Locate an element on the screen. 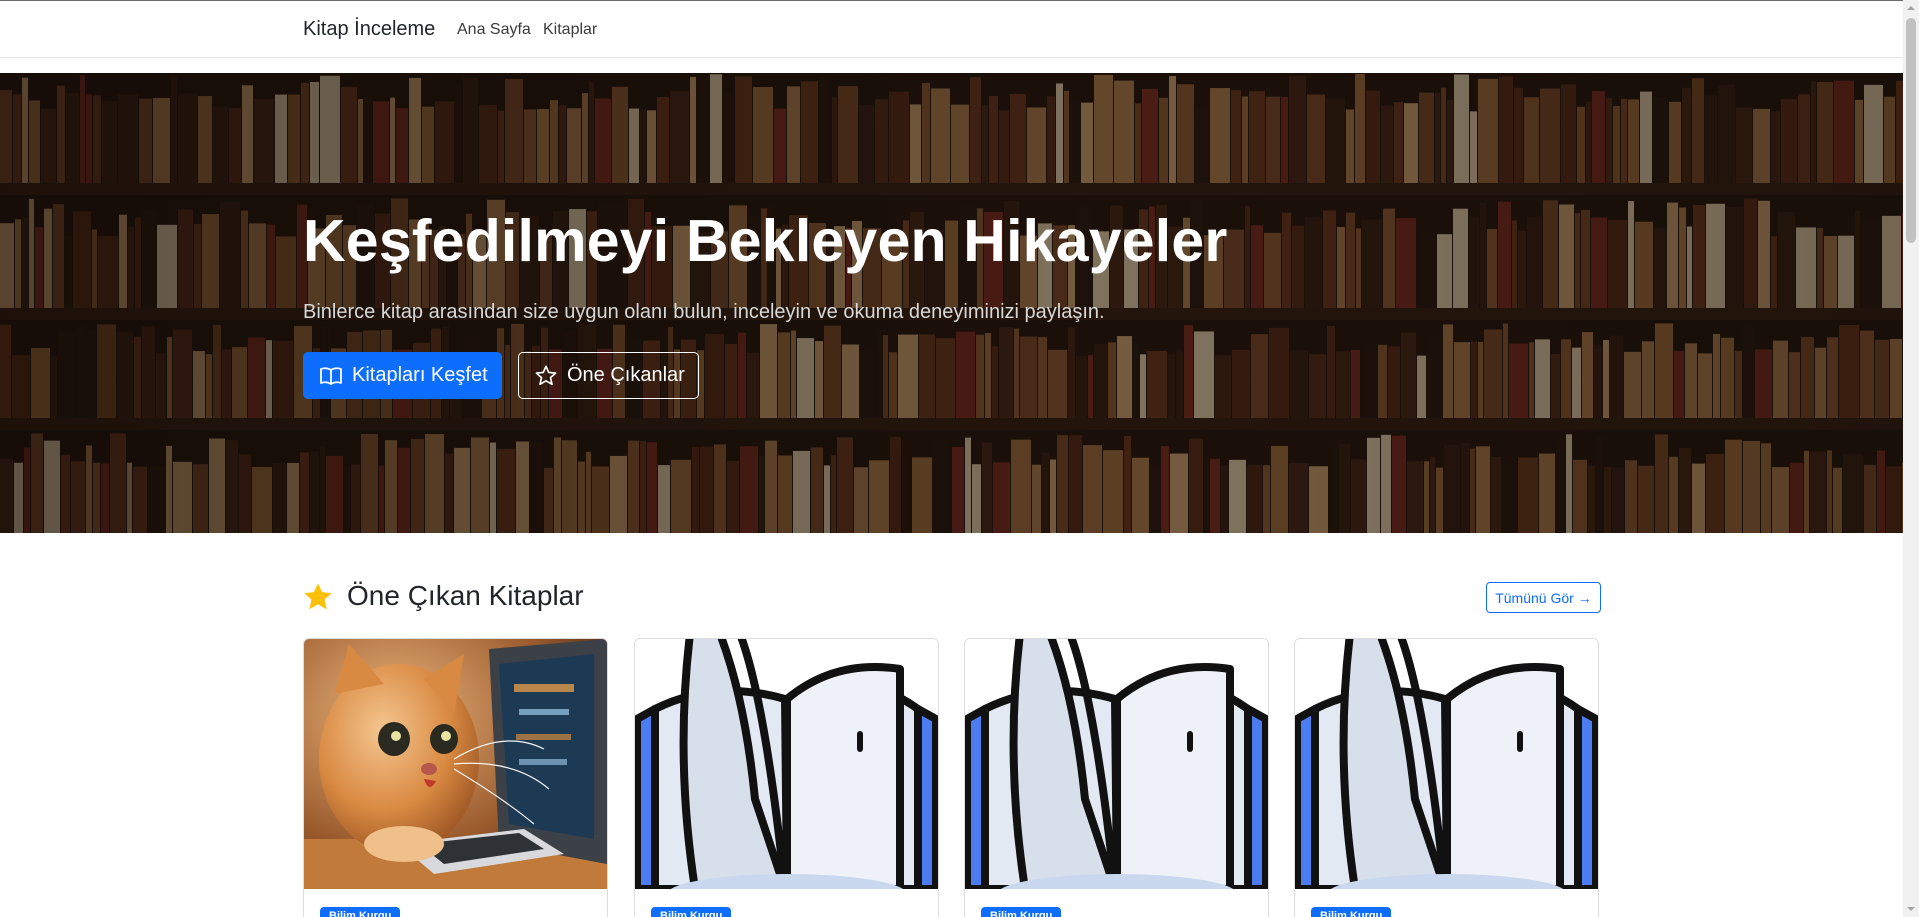  scroll-down-arrow-icon is located at coordinates (1911, 909).